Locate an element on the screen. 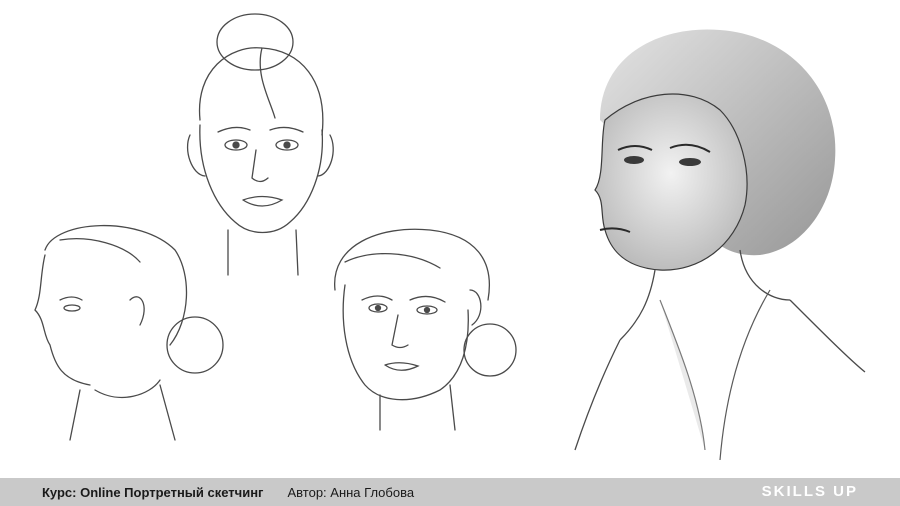 This screenshot has width=900, height=506. course-title: Курс: Online Портретный скетчинг is located at coordinates (153, 492).